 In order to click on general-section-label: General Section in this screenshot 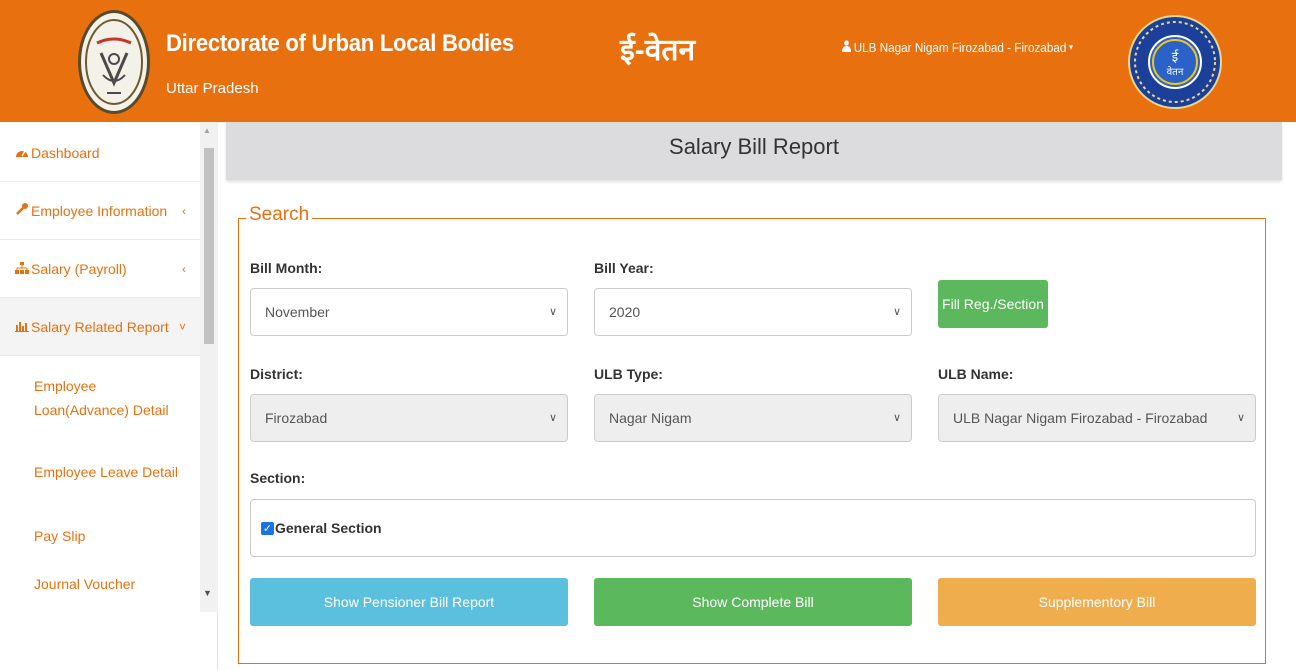, I will do `click(328, 528)`.